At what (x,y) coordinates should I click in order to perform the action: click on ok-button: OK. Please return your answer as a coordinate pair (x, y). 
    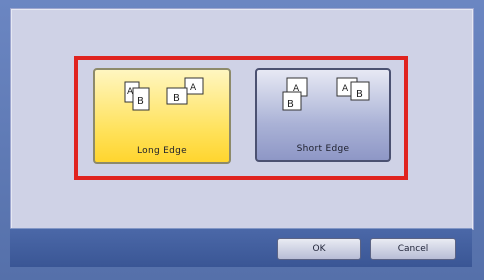
    Looking at the image, I should click on (319, 249).